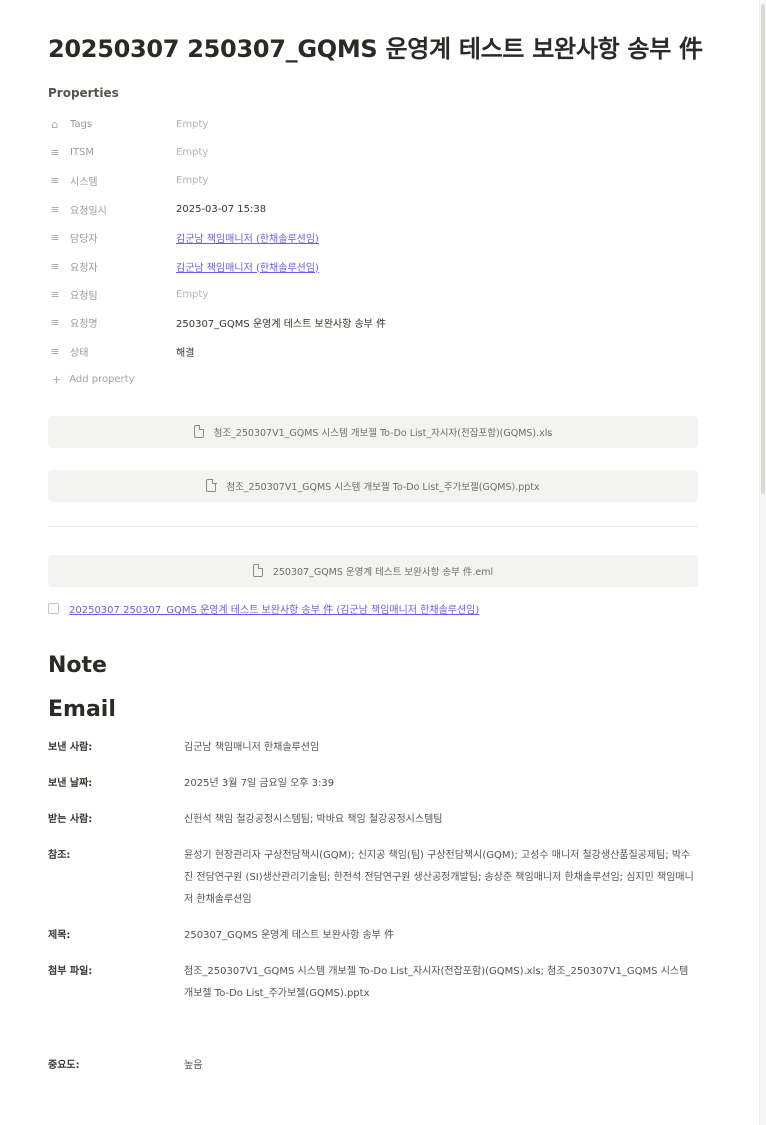 The width and height of the screenshot is (766, 1125). I want to click on property-name: ≡ 요청명, so click(112, 322).